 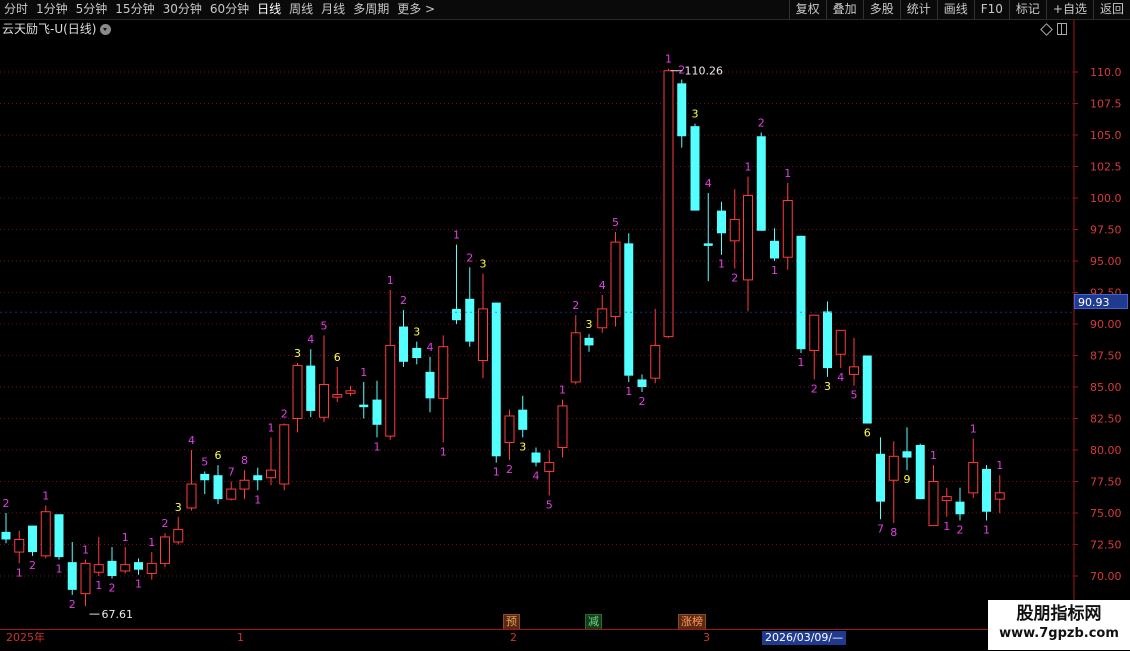 What do you see at coordinates (1106, 387) in the screenshot?
I see `y-tick-label: 85.00` at bounding box center [1106, 387].